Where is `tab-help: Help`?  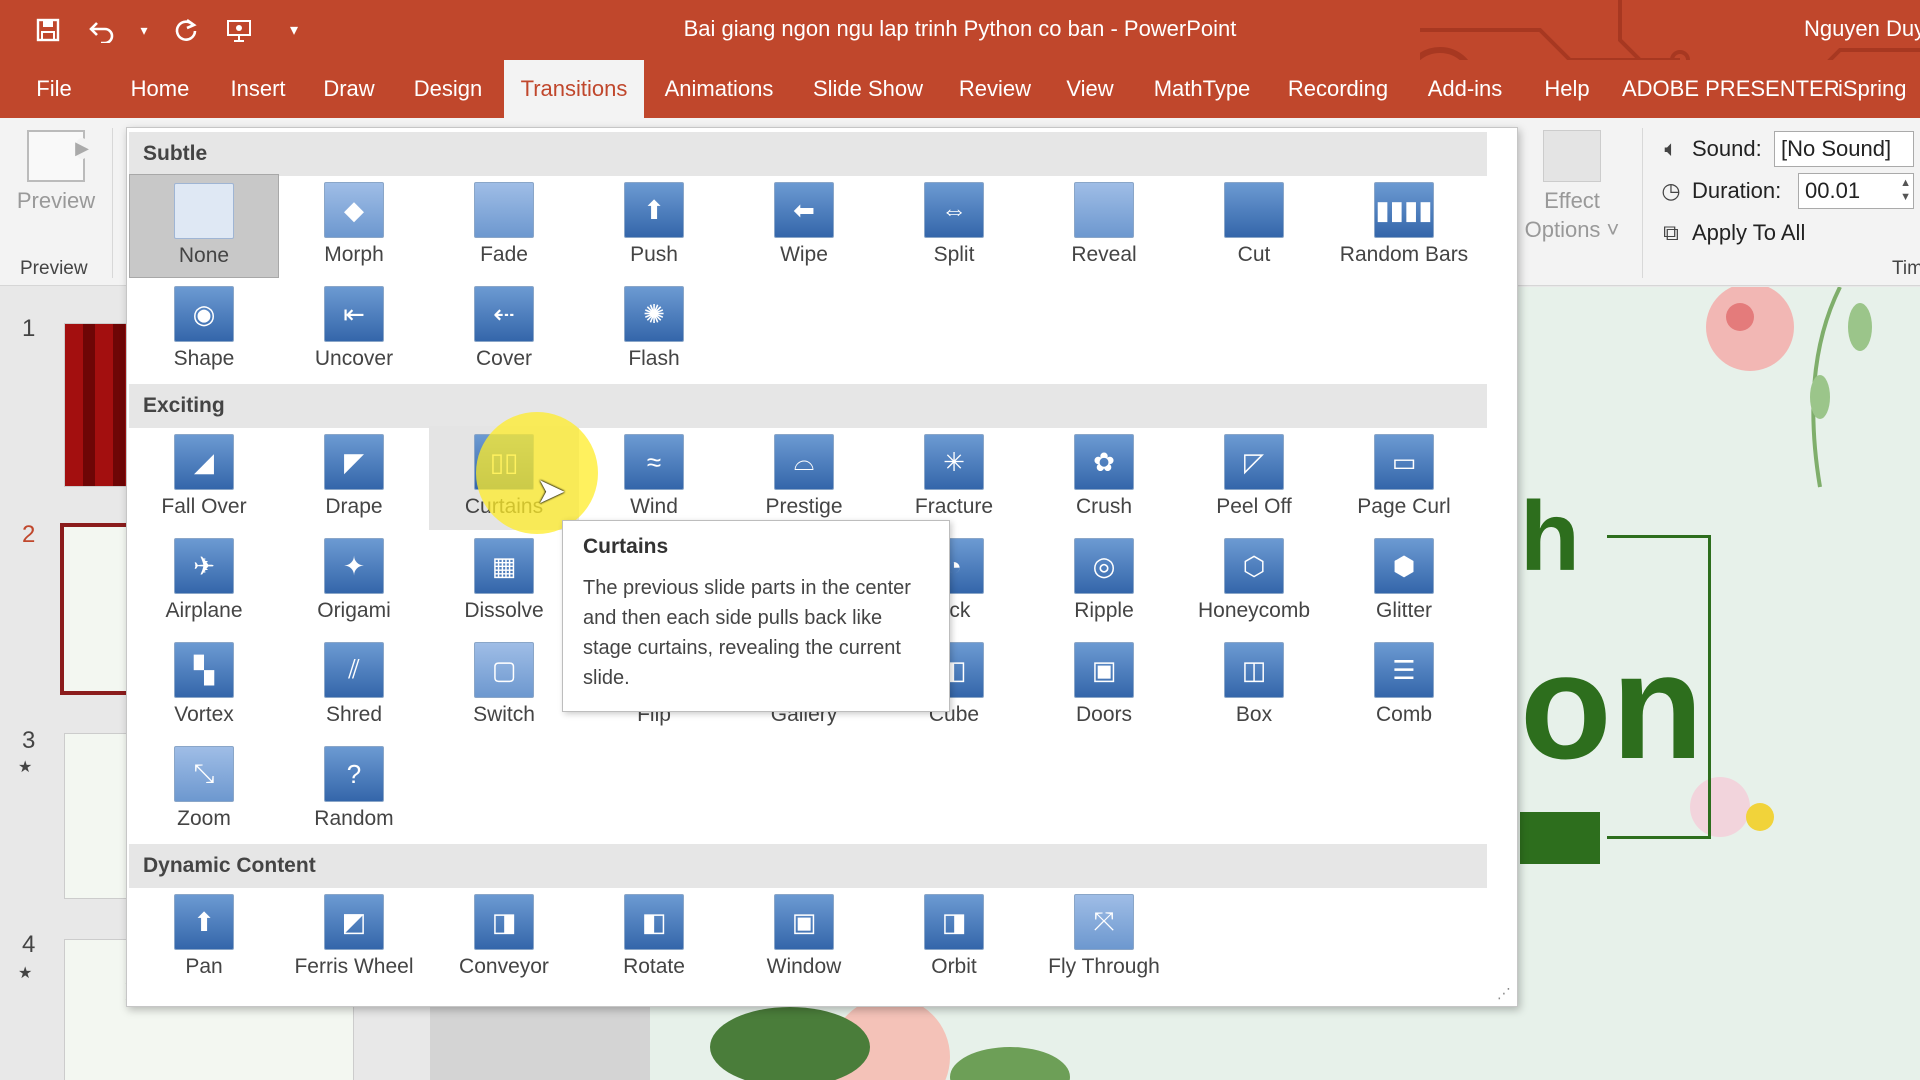
tab-help: Help is located at coordinates (1567, 89).